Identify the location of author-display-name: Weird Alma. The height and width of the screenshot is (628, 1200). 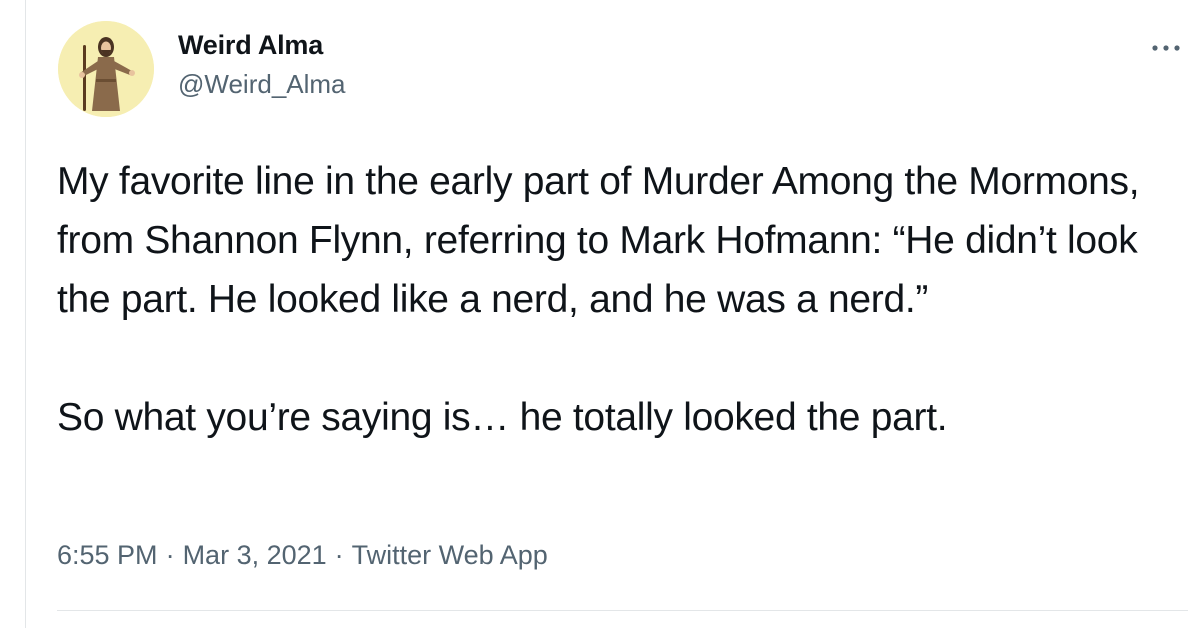
(250, 45).